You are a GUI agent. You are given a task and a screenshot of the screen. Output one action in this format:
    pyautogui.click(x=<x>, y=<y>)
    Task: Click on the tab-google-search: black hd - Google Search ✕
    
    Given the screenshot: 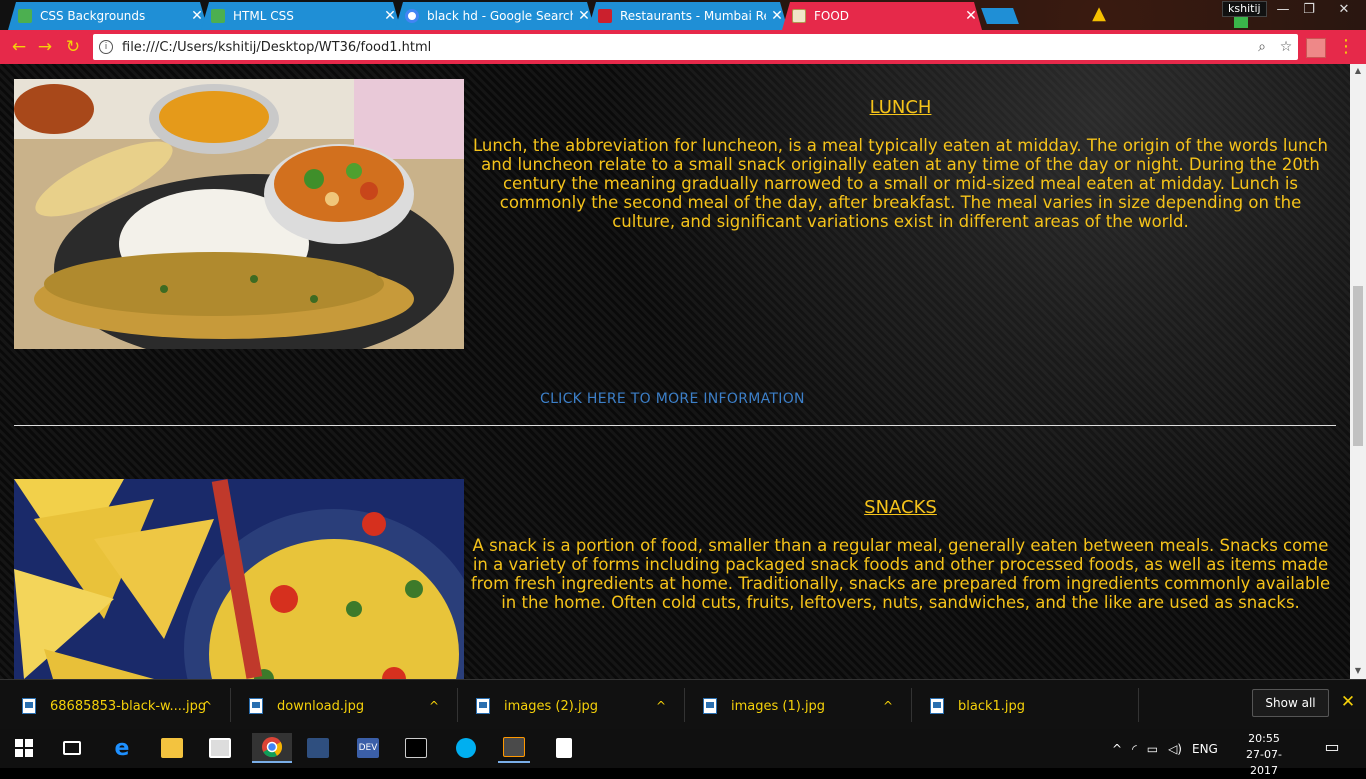 What is the action you would take?
    pyautogui.click(x=495, y=16)
    